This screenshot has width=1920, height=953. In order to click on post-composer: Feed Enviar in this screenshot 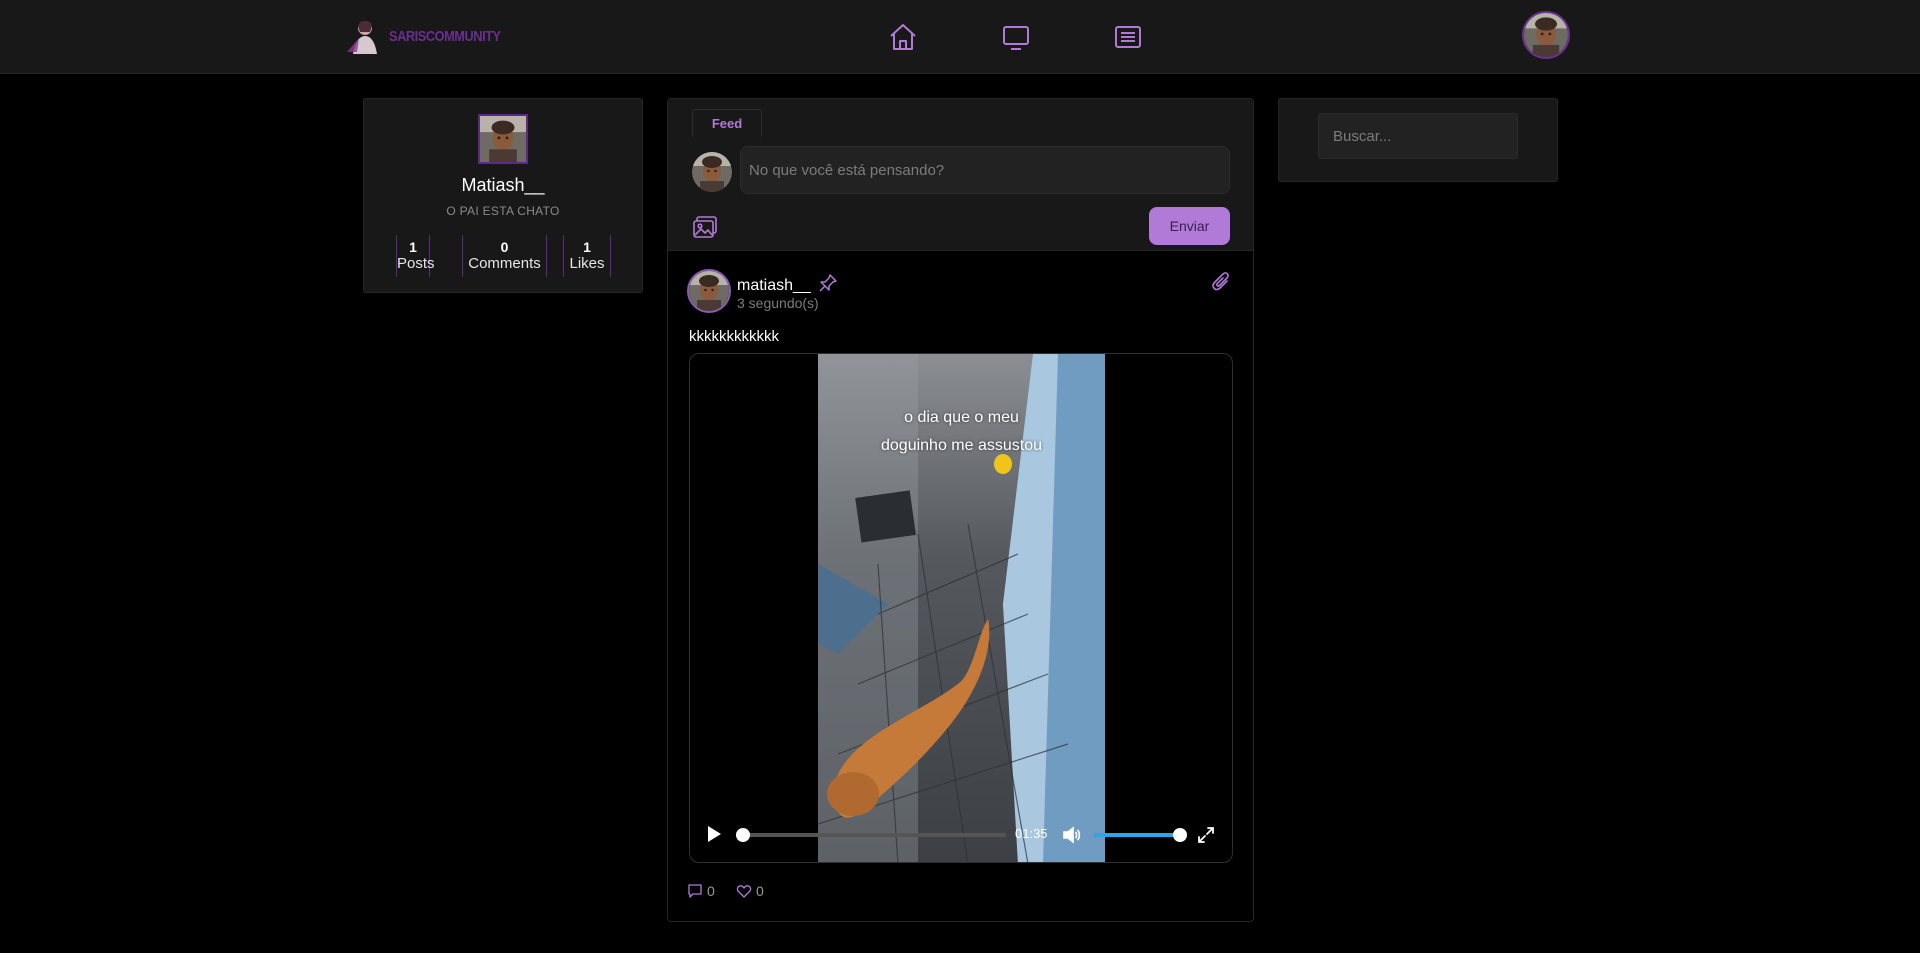, I will do `click(960, 175)`.